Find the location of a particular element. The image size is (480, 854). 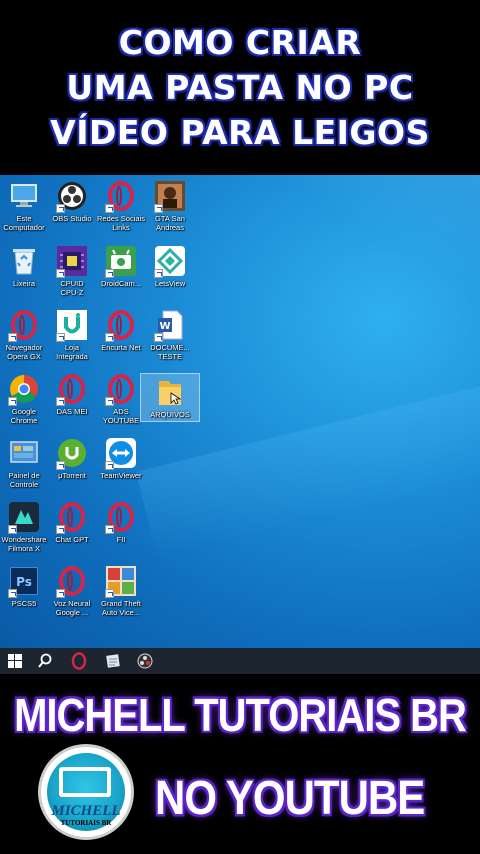

desktop-icon-gta-san-andreas: GTA San Andreas is located at coordinates (170, 206).